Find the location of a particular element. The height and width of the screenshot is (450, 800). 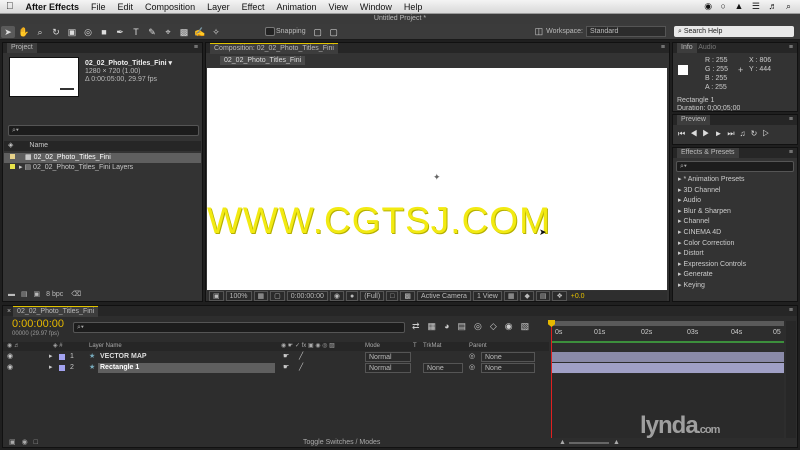

effect-category: ▸ Distort is located at coordinates (735, 254).